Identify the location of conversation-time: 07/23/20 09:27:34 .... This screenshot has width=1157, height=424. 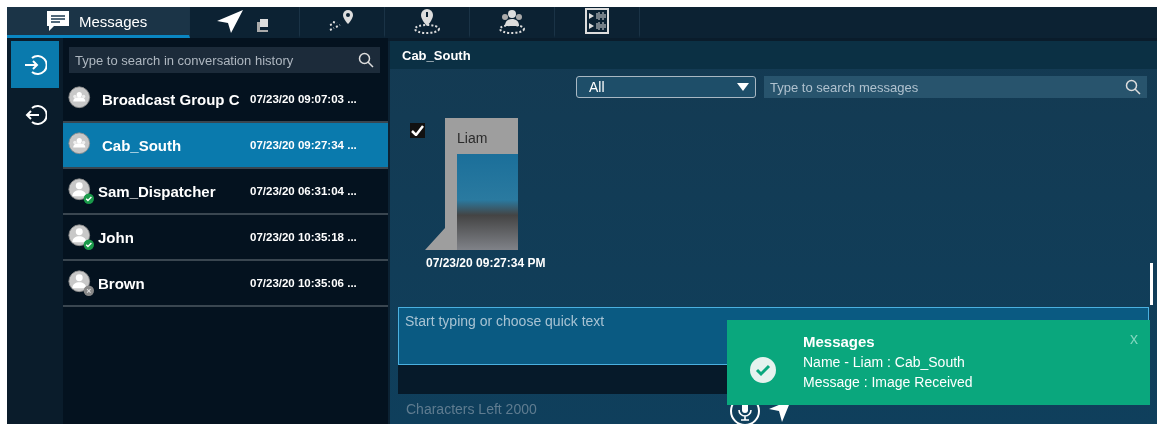
(303, 145).